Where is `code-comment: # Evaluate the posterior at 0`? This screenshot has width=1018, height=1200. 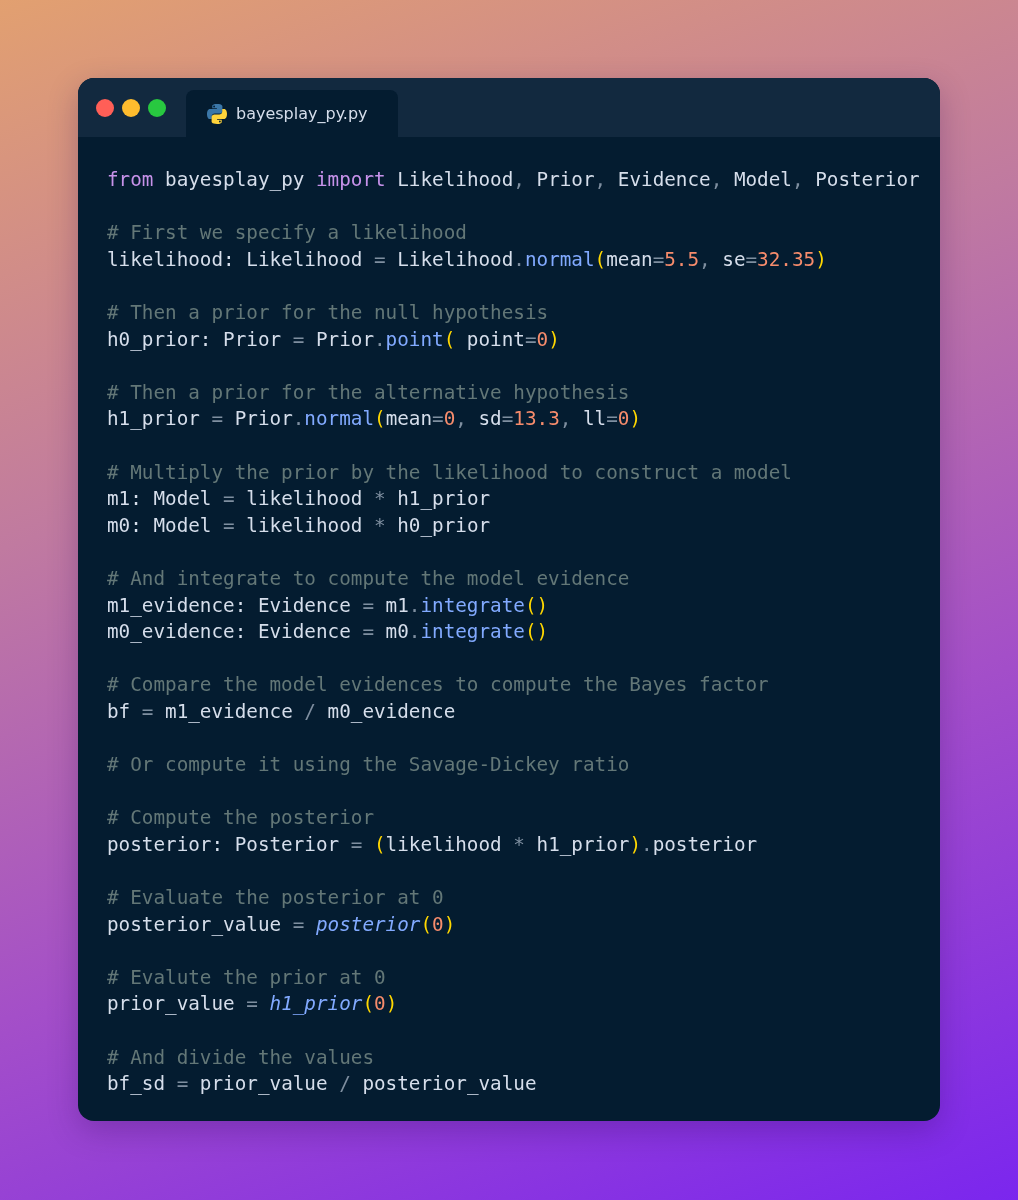
code-comment: # Evaluate the posterior at 0 is located at coordinates (276, 898).